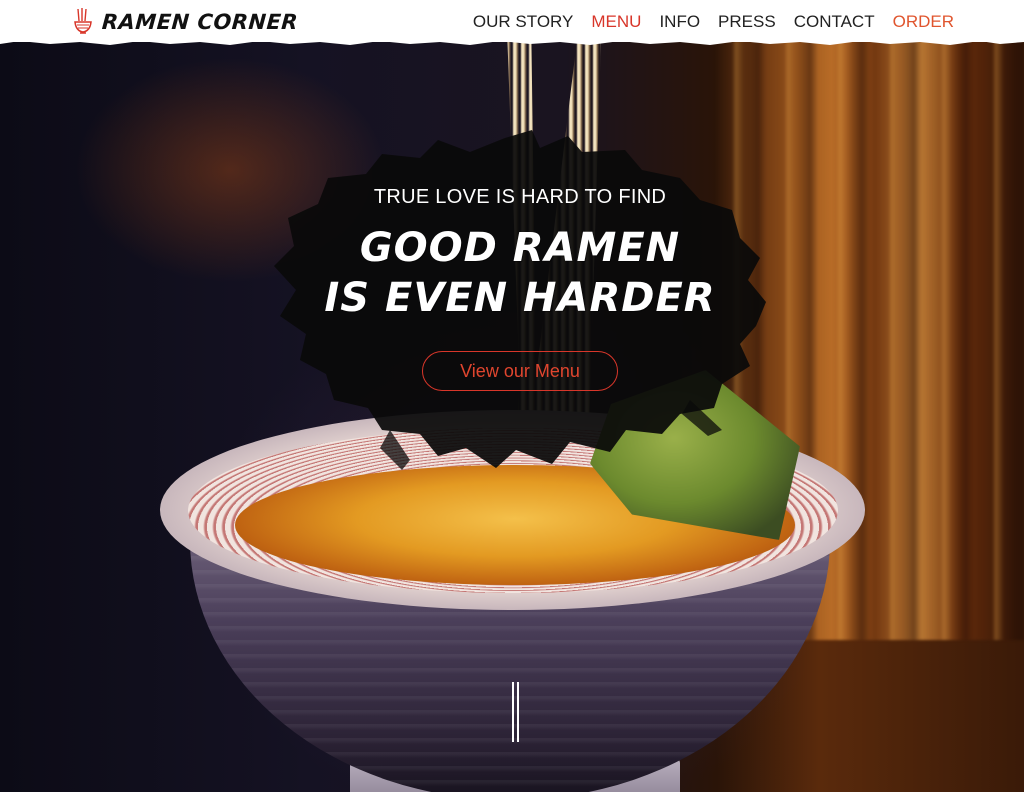 Image resolution: width=1024 pixels, height=792 pixels. I want to click on main-nav: OUR STORY MENU INFO PRESS CONTACT ORDER, so click(704, 22).